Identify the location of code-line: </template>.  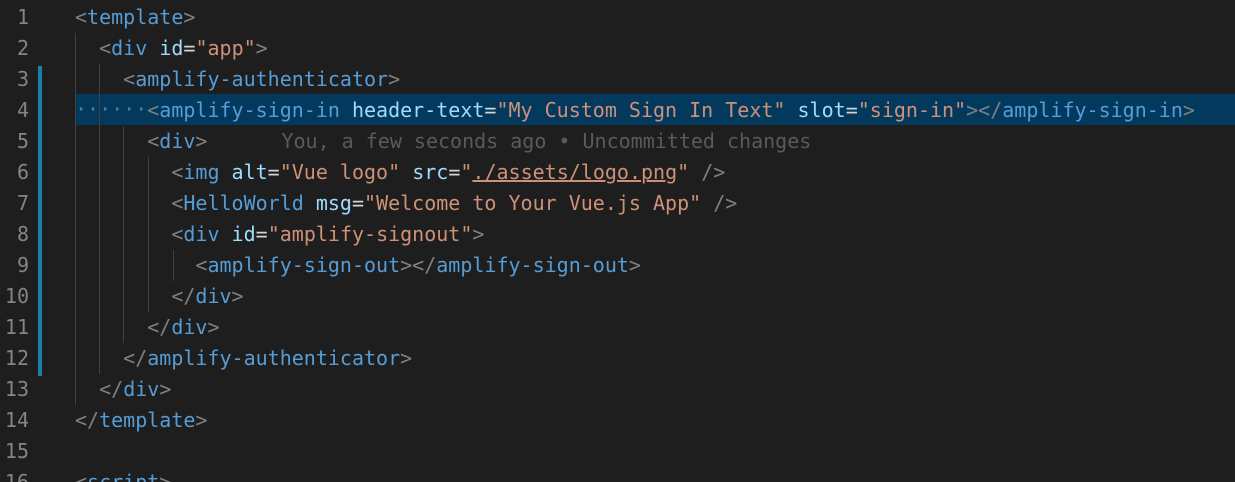
(141, 420).